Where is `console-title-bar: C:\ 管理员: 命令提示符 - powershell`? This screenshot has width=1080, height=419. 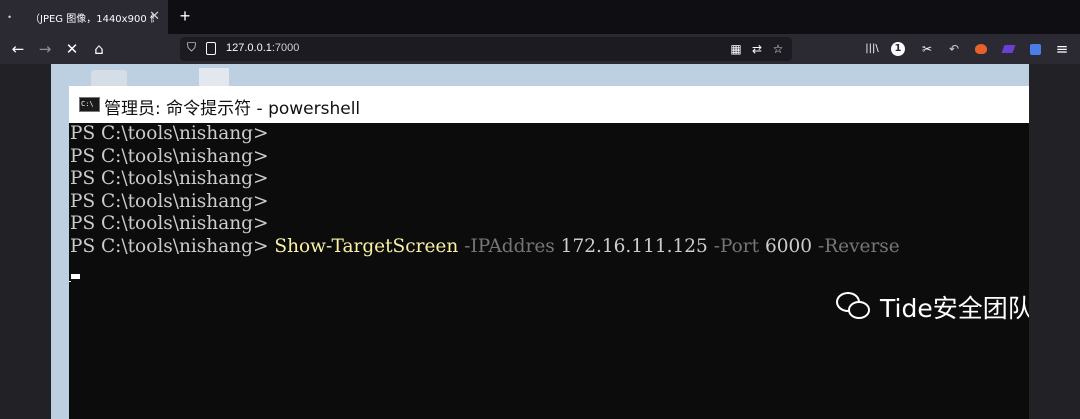 console-title-bar: C:\ 管理员: 命令提示符 - powershell is located at coordinates (549, 104).